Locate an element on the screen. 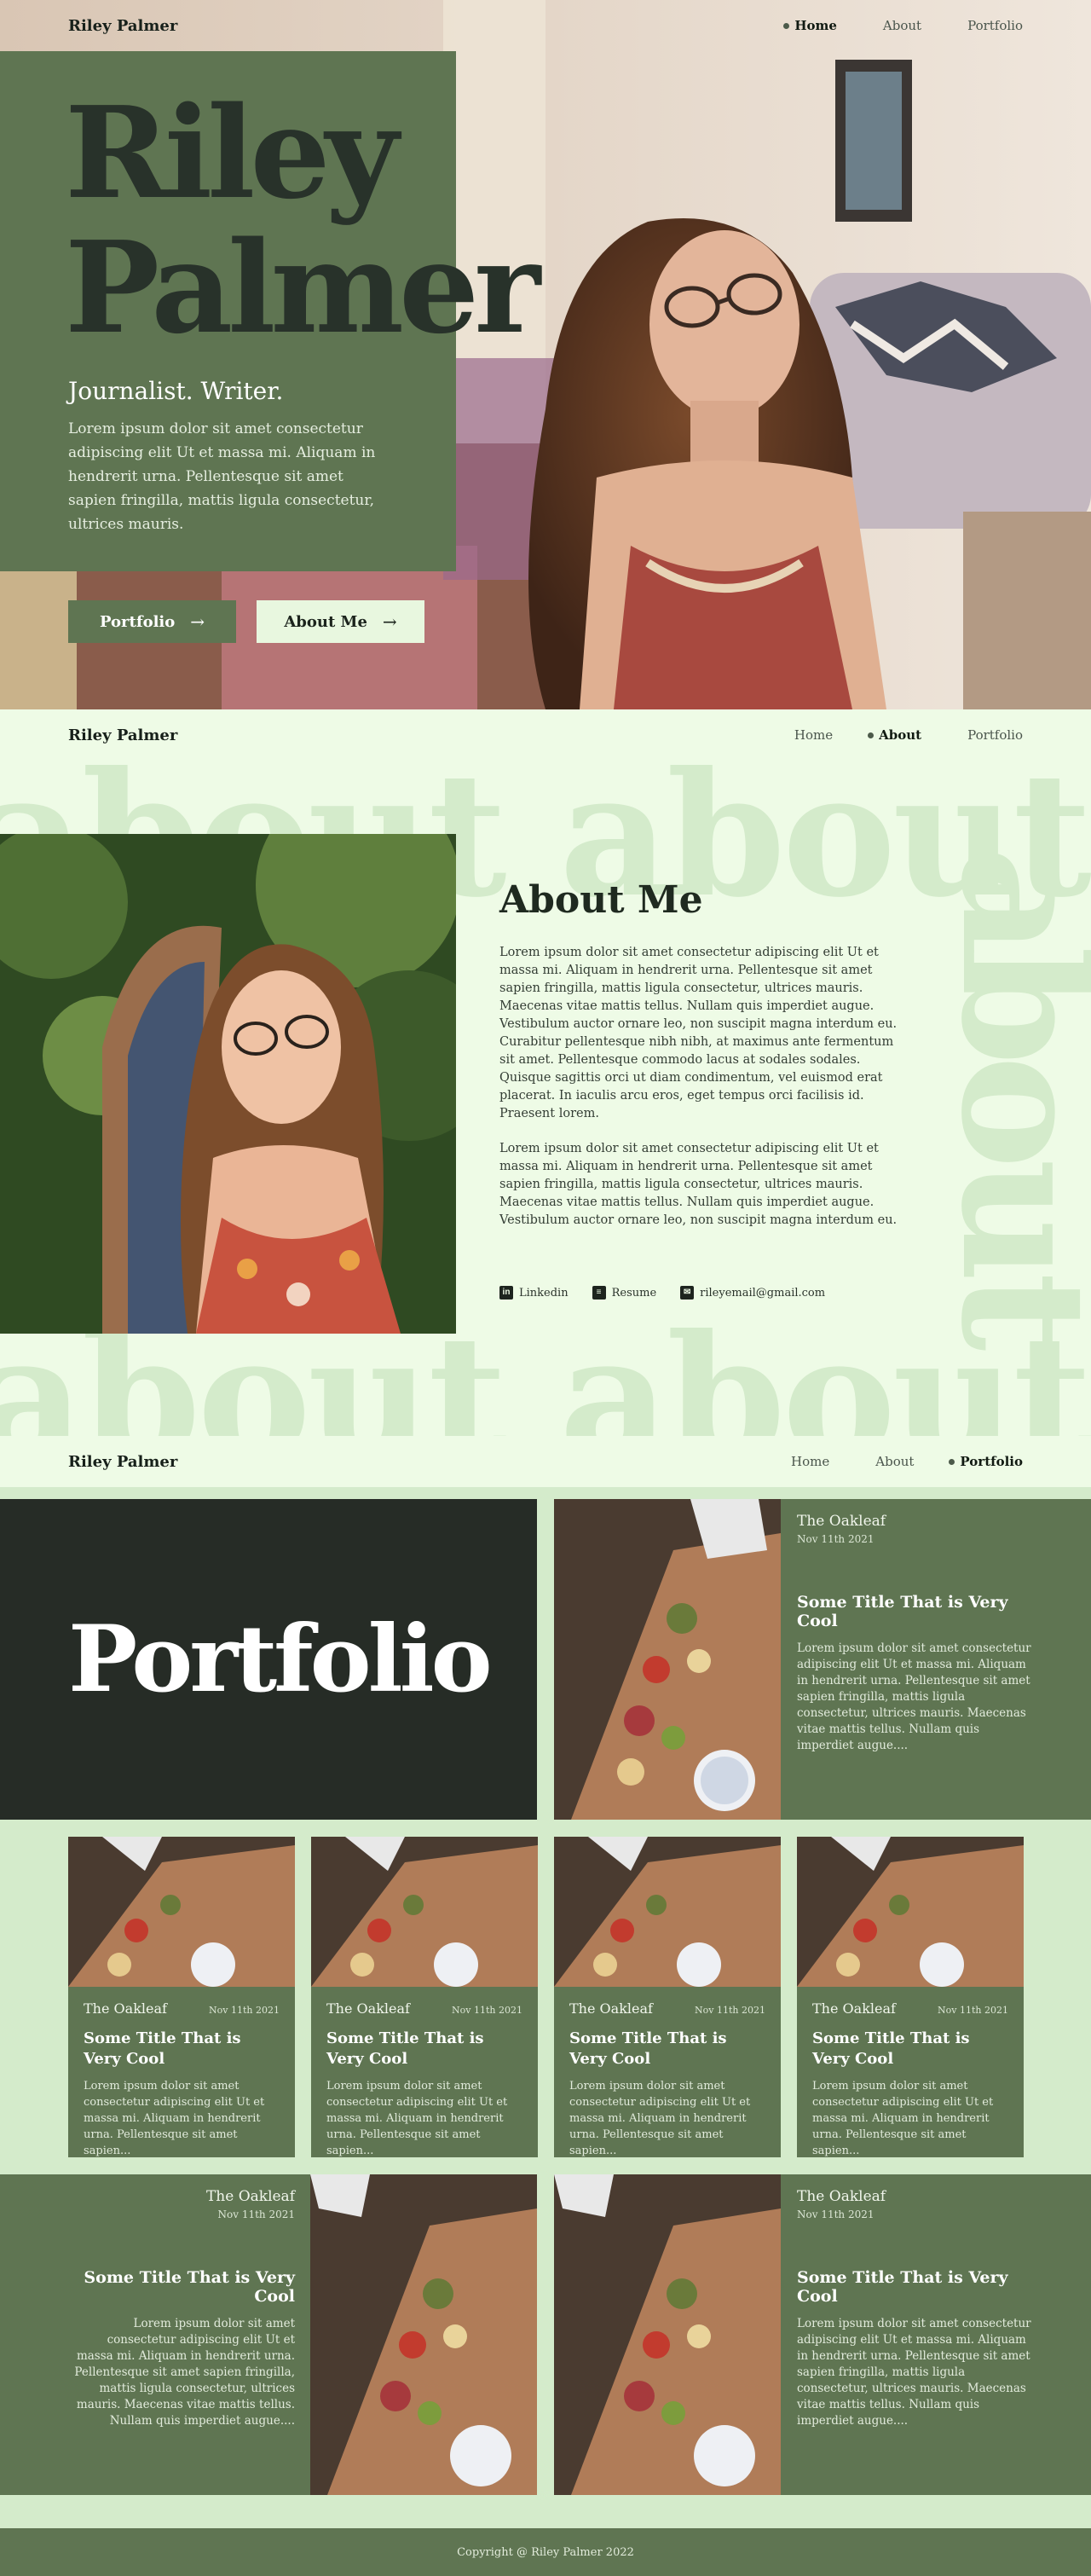 The height and width of the screenshot is (2576, 1091). portfolio-nav: Riley Palmer Home About Portfolio is located at coordinates (545, 1462).